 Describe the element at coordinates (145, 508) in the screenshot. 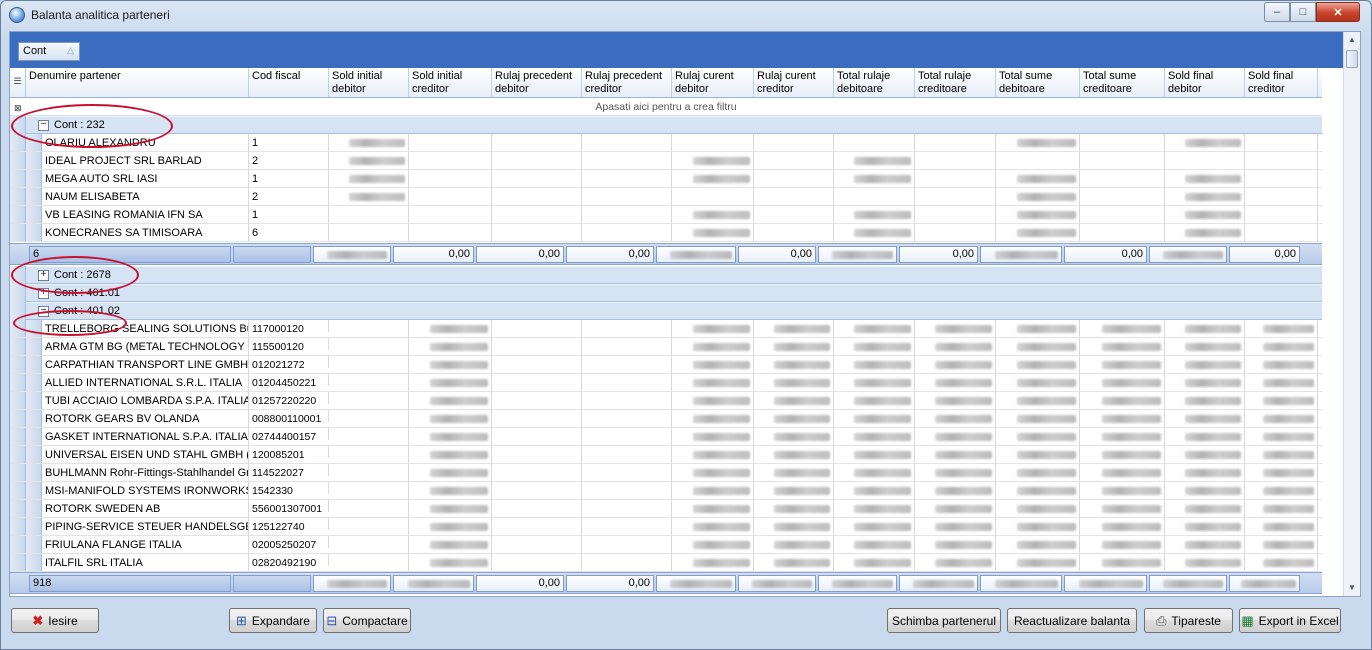

I see `partner-name-cell: ROTORK SWEDEN AB` at that location.